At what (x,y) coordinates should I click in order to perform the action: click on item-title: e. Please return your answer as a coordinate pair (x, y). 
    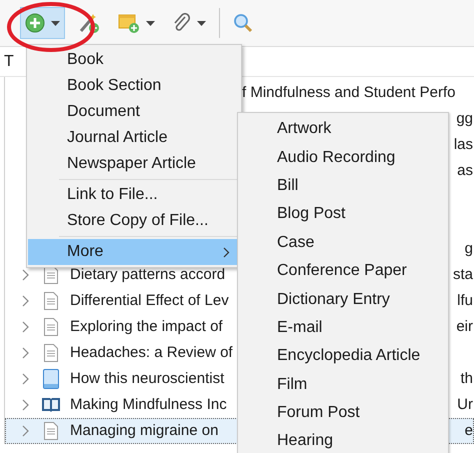
    Looking at the image, I should click on (469, 430).